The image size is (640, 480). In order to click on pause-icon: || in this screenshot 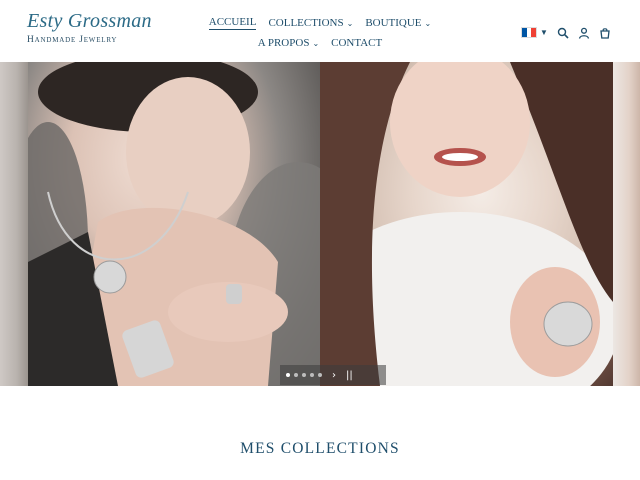, I will do `click(349, 375)`.